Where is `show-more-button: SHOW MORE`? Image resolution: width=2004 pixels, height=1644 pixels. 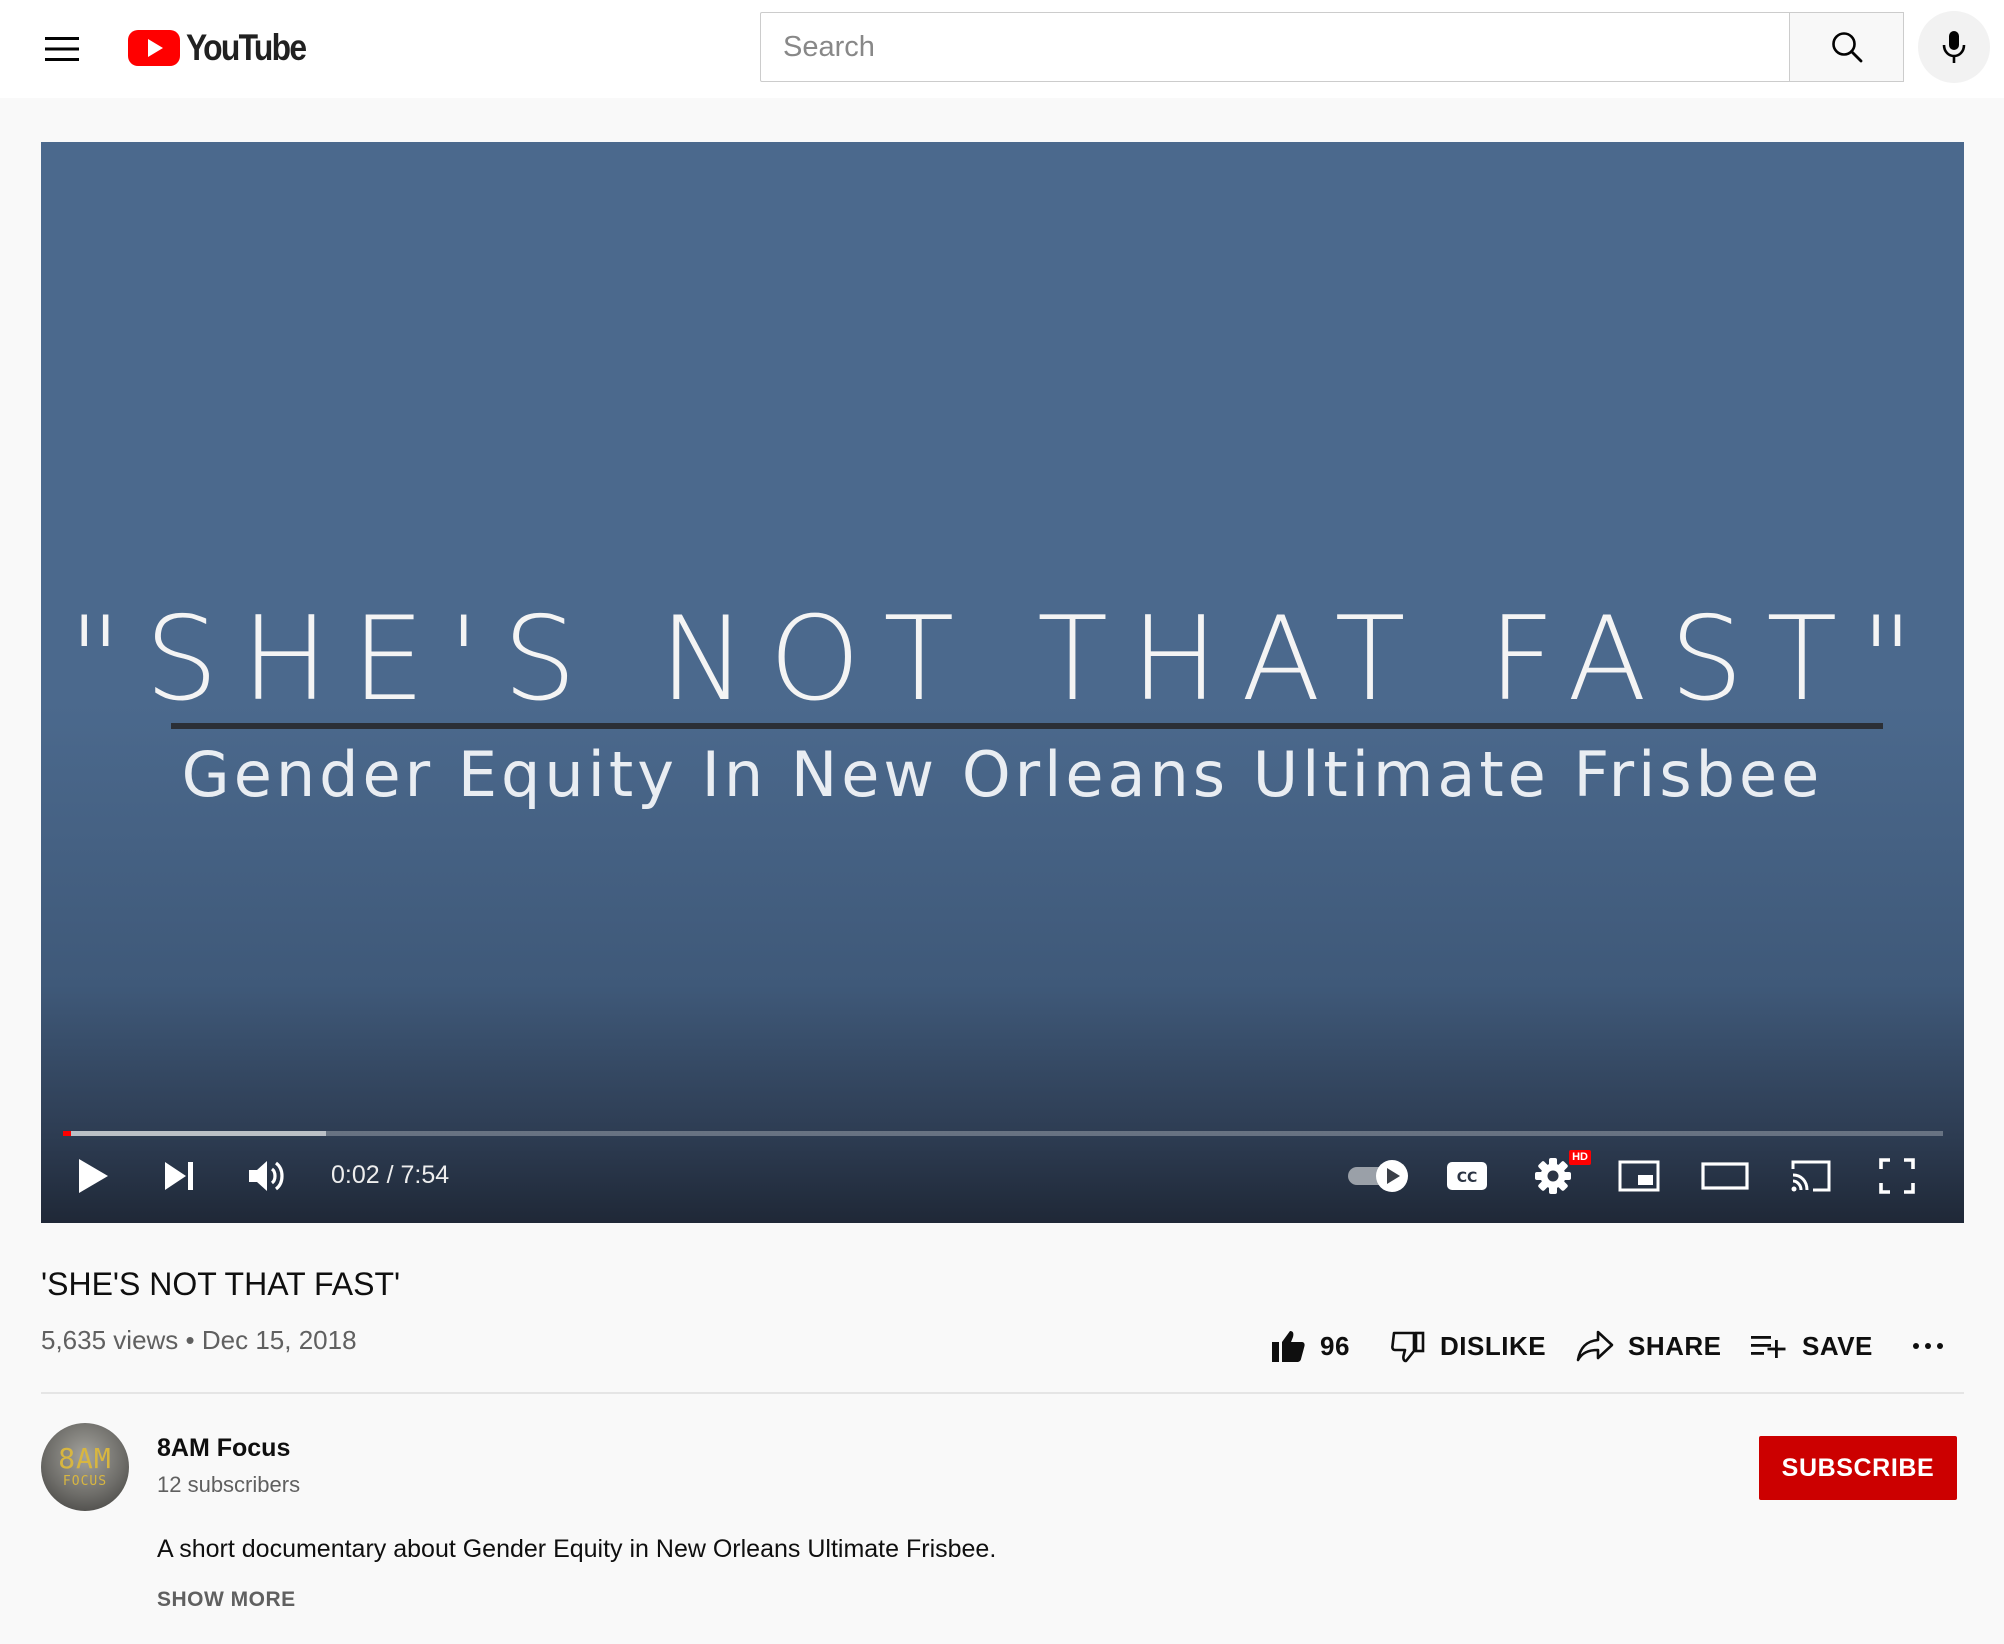 show-more-button: SHOW MORE is located at coordinates (226, 1600).